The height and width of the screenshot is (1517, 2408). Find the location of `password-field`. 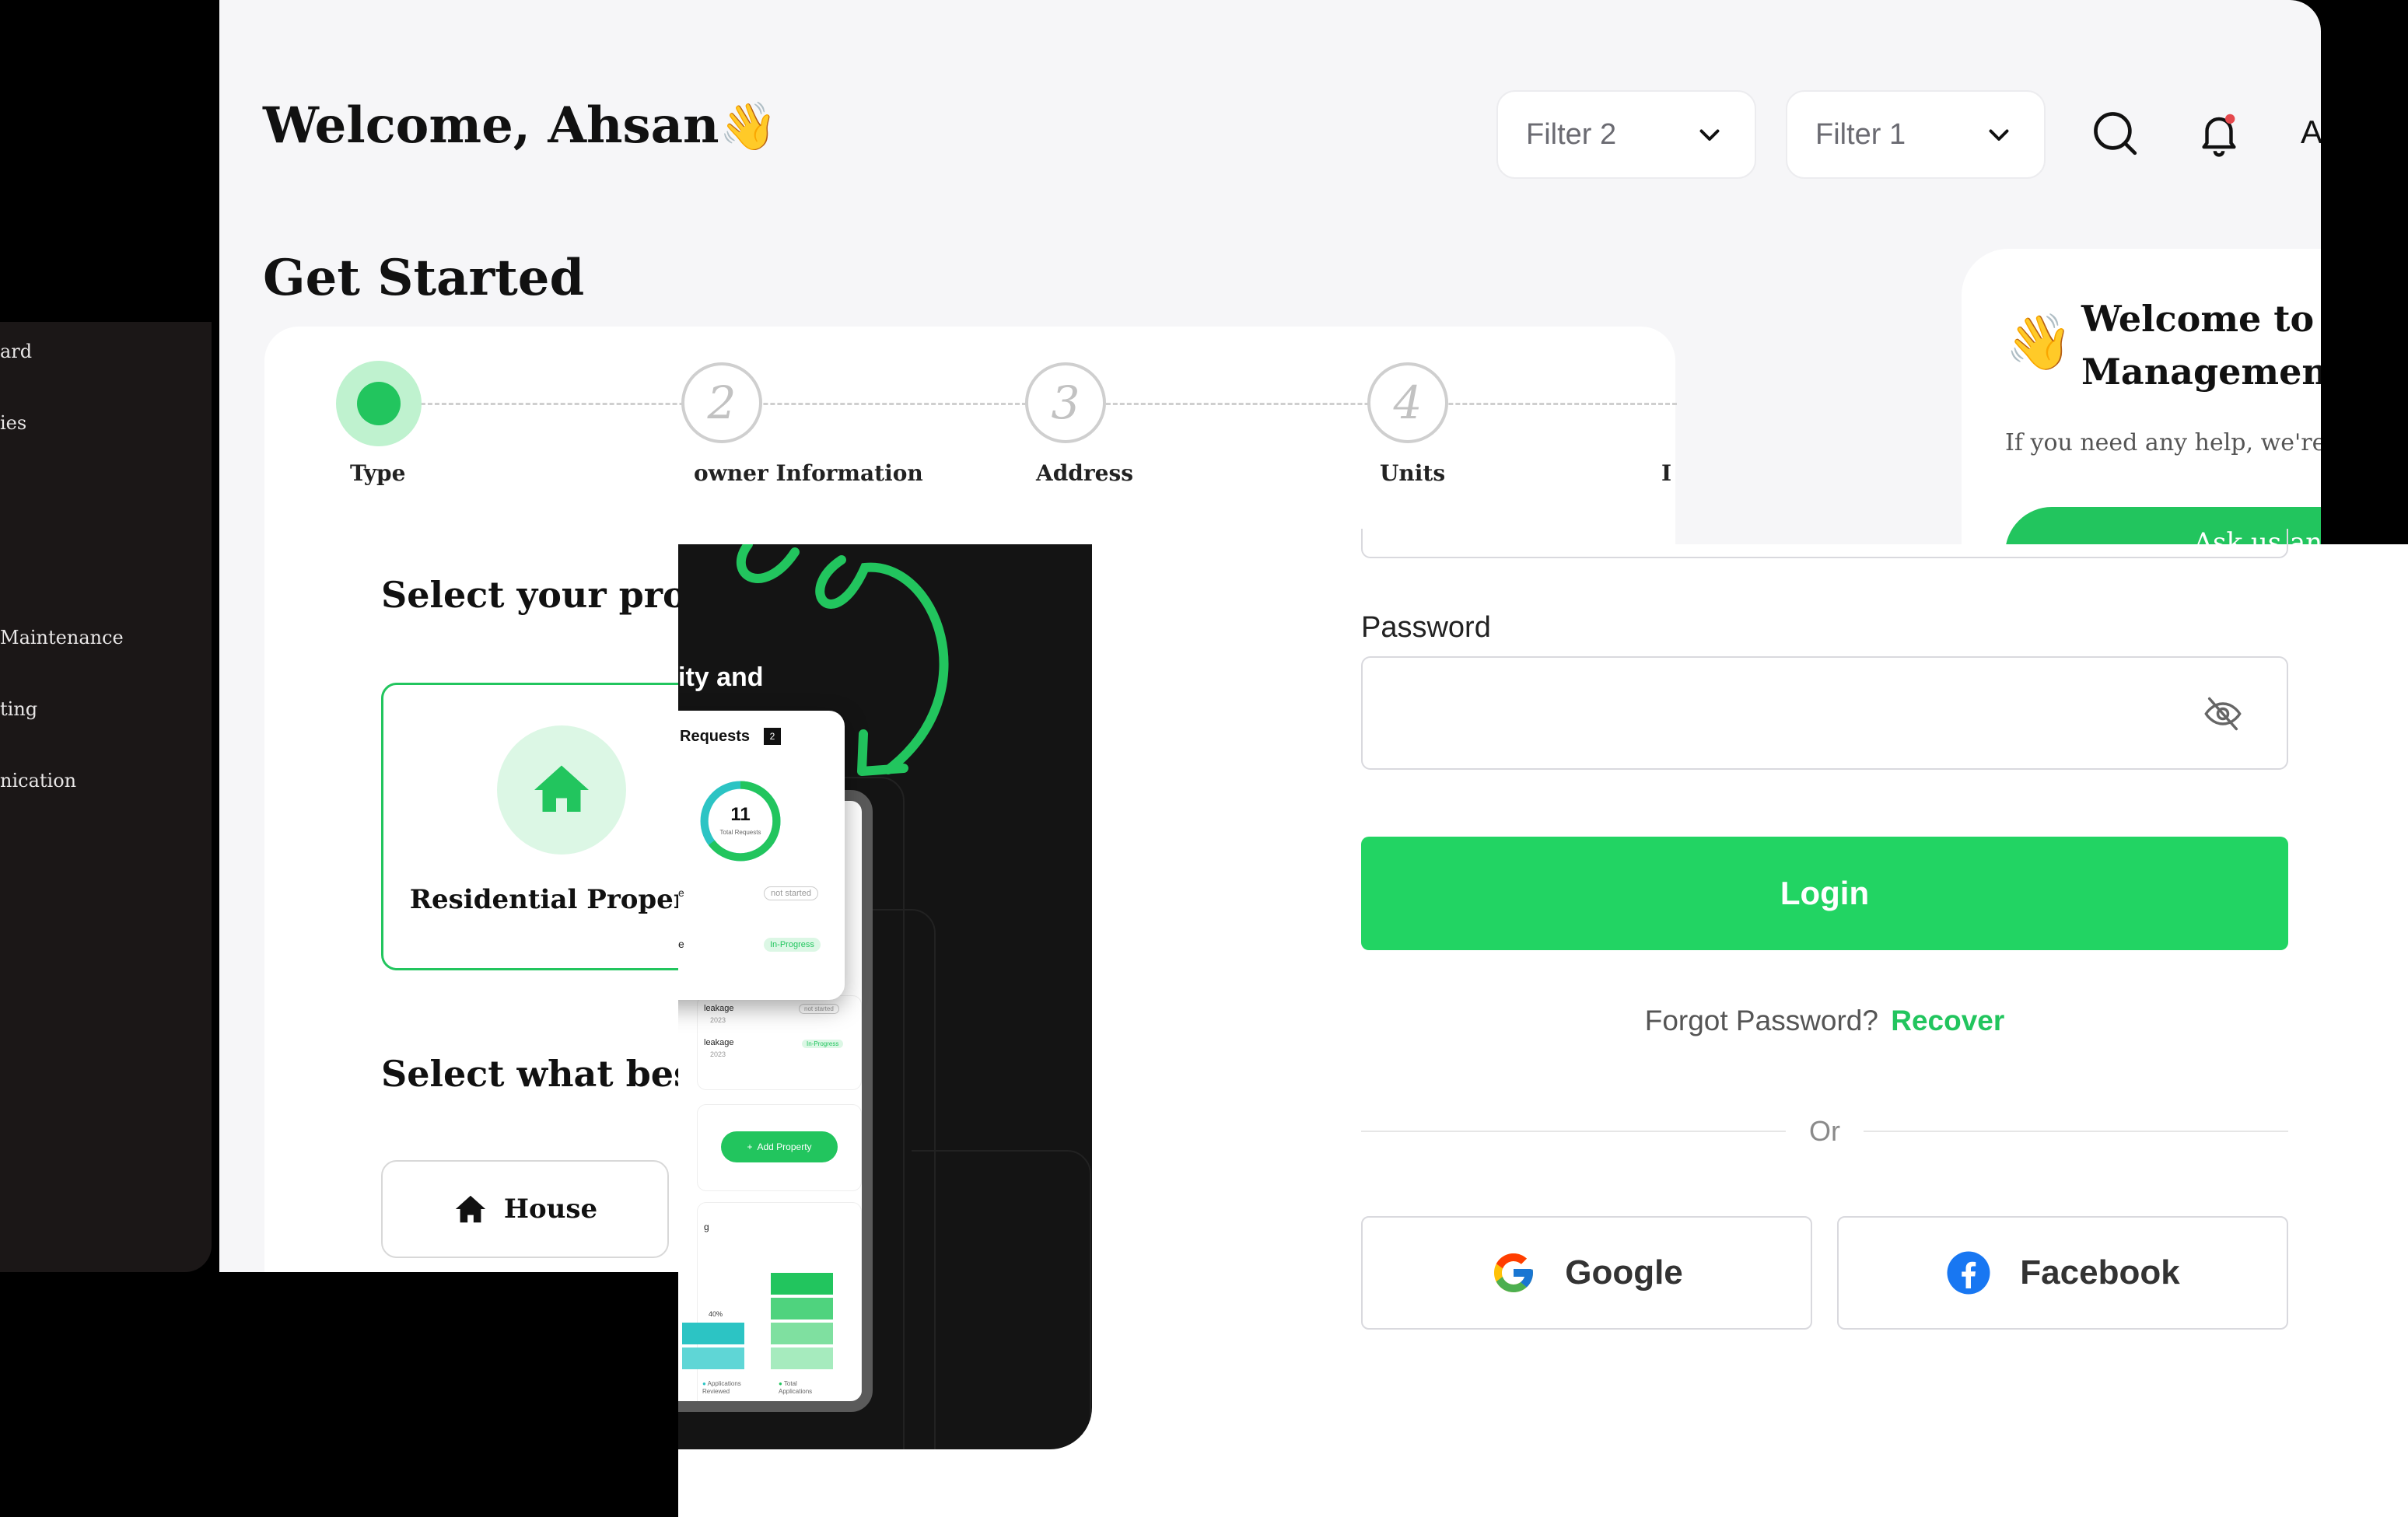

password-field is located at coordinates (1825, 713).